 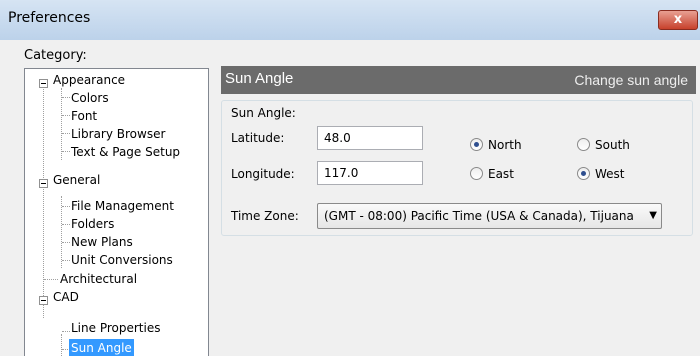 What do you see at coordinates (122, 260) in the screenshot?
I see `tree-item-unit-conversions: Unit Conversions` at bounding box center [122, 260].